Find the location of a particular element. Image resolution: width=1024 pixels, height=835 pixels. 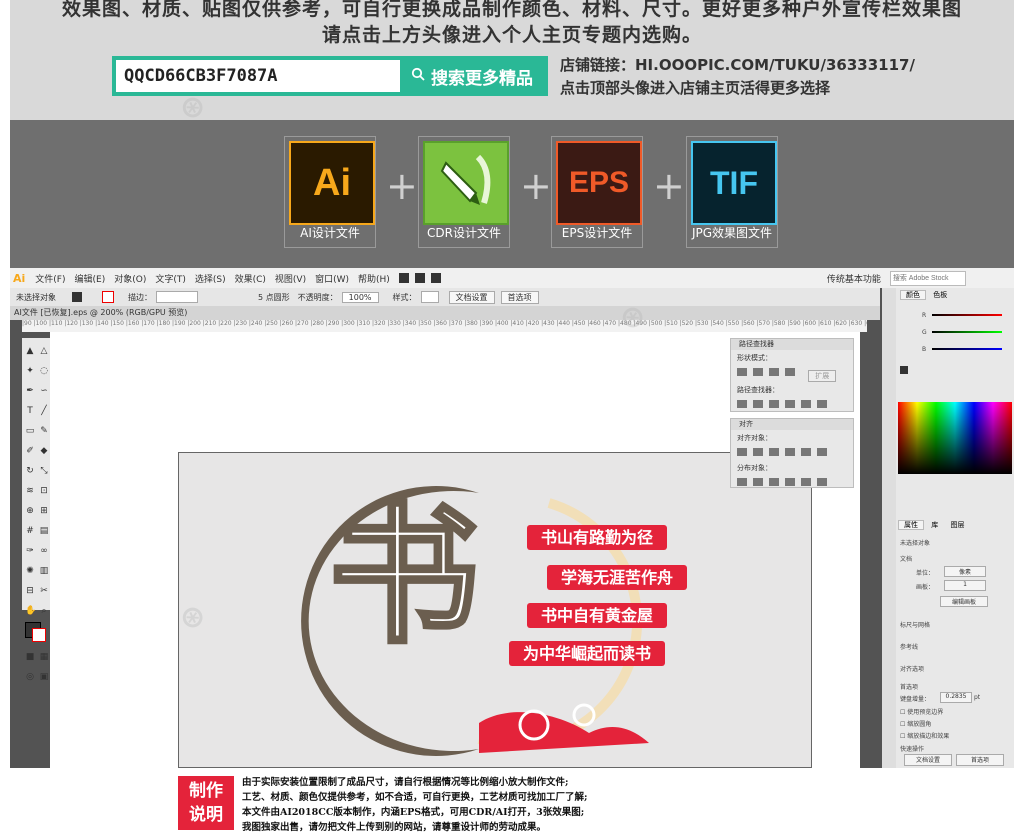

distribute-right-icon is located at coordinates (822, 482).